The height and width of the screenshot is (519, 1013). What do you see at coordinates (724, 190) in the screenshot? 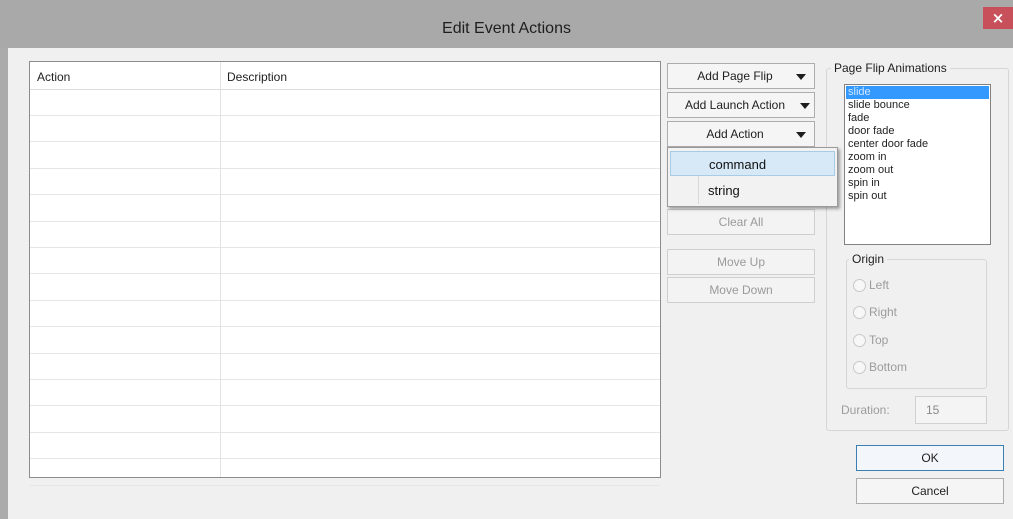
I see `menu-item-string-label: string` at bounding box center [724, 190].